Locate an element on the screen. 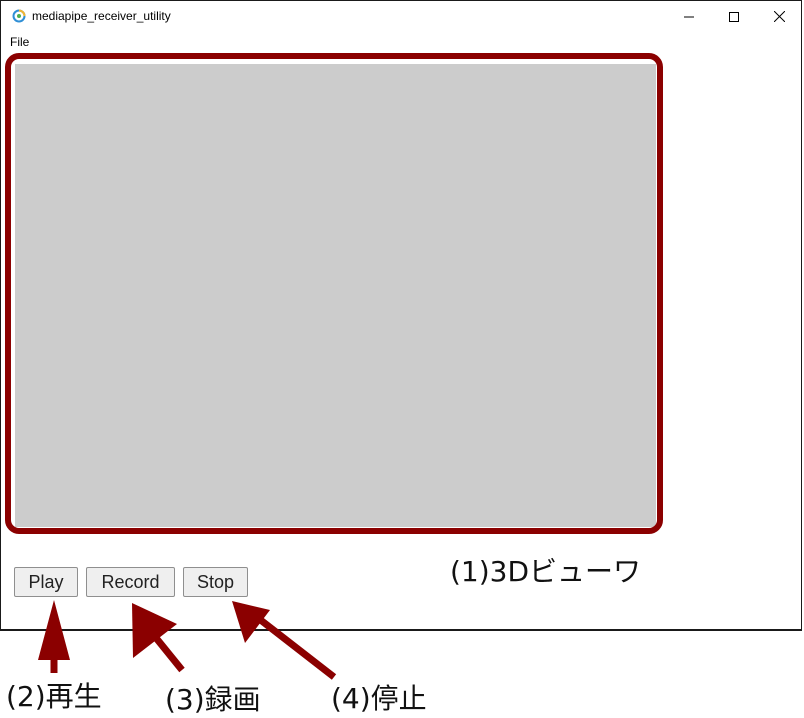  stop-arrow-icon is located at coordinates (284, 640).